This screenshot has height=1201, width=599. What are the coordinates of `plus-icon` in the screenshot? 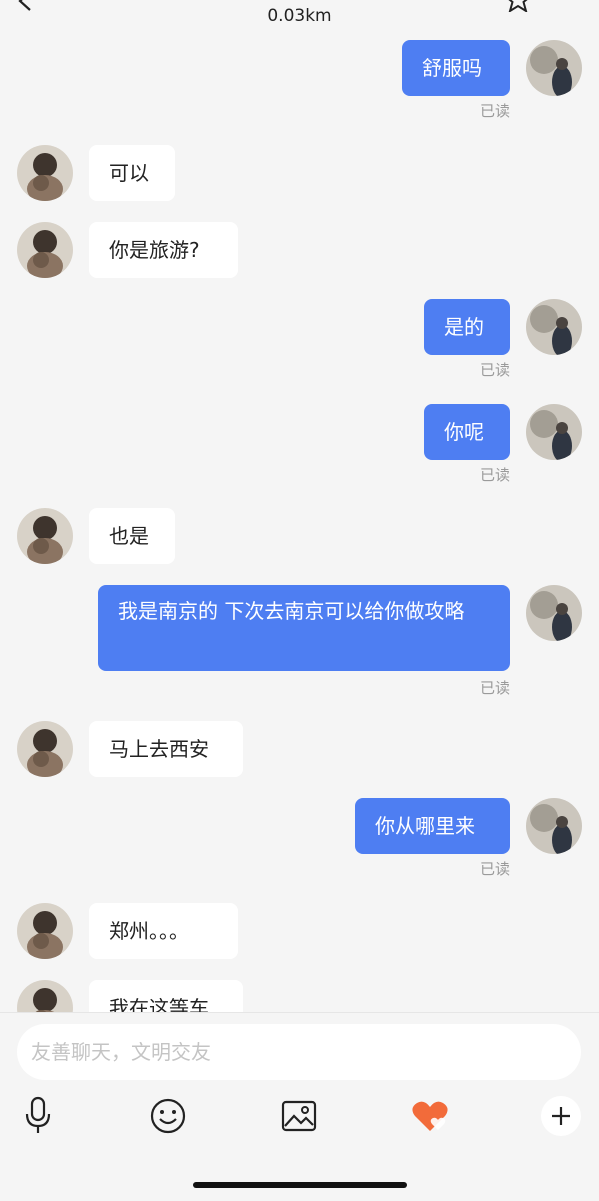 It's located at (561, 1116).